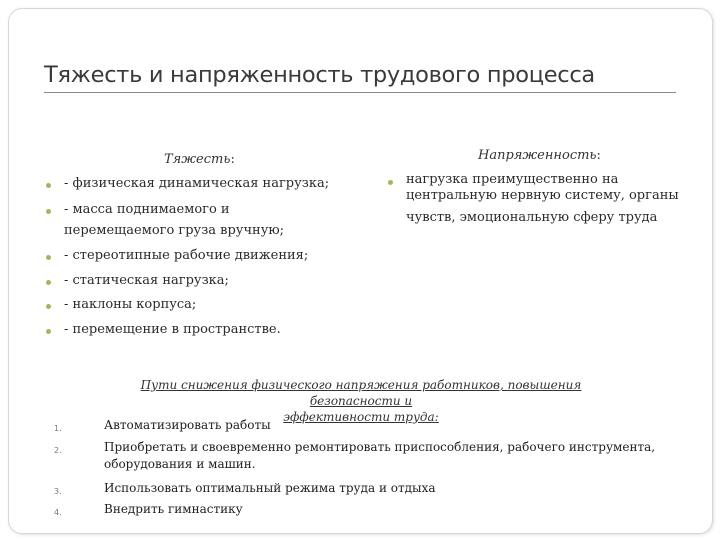  I want to click on right-item-line: нагрузка преимущественно на, so click(512, 179).